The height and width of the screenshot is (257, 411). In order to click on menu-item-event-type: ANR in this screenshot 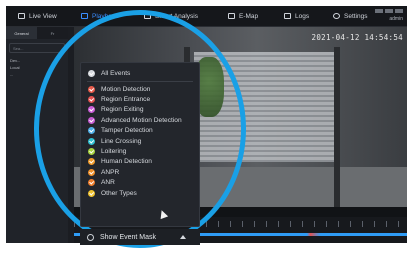, I will do `click(140, 183)`.